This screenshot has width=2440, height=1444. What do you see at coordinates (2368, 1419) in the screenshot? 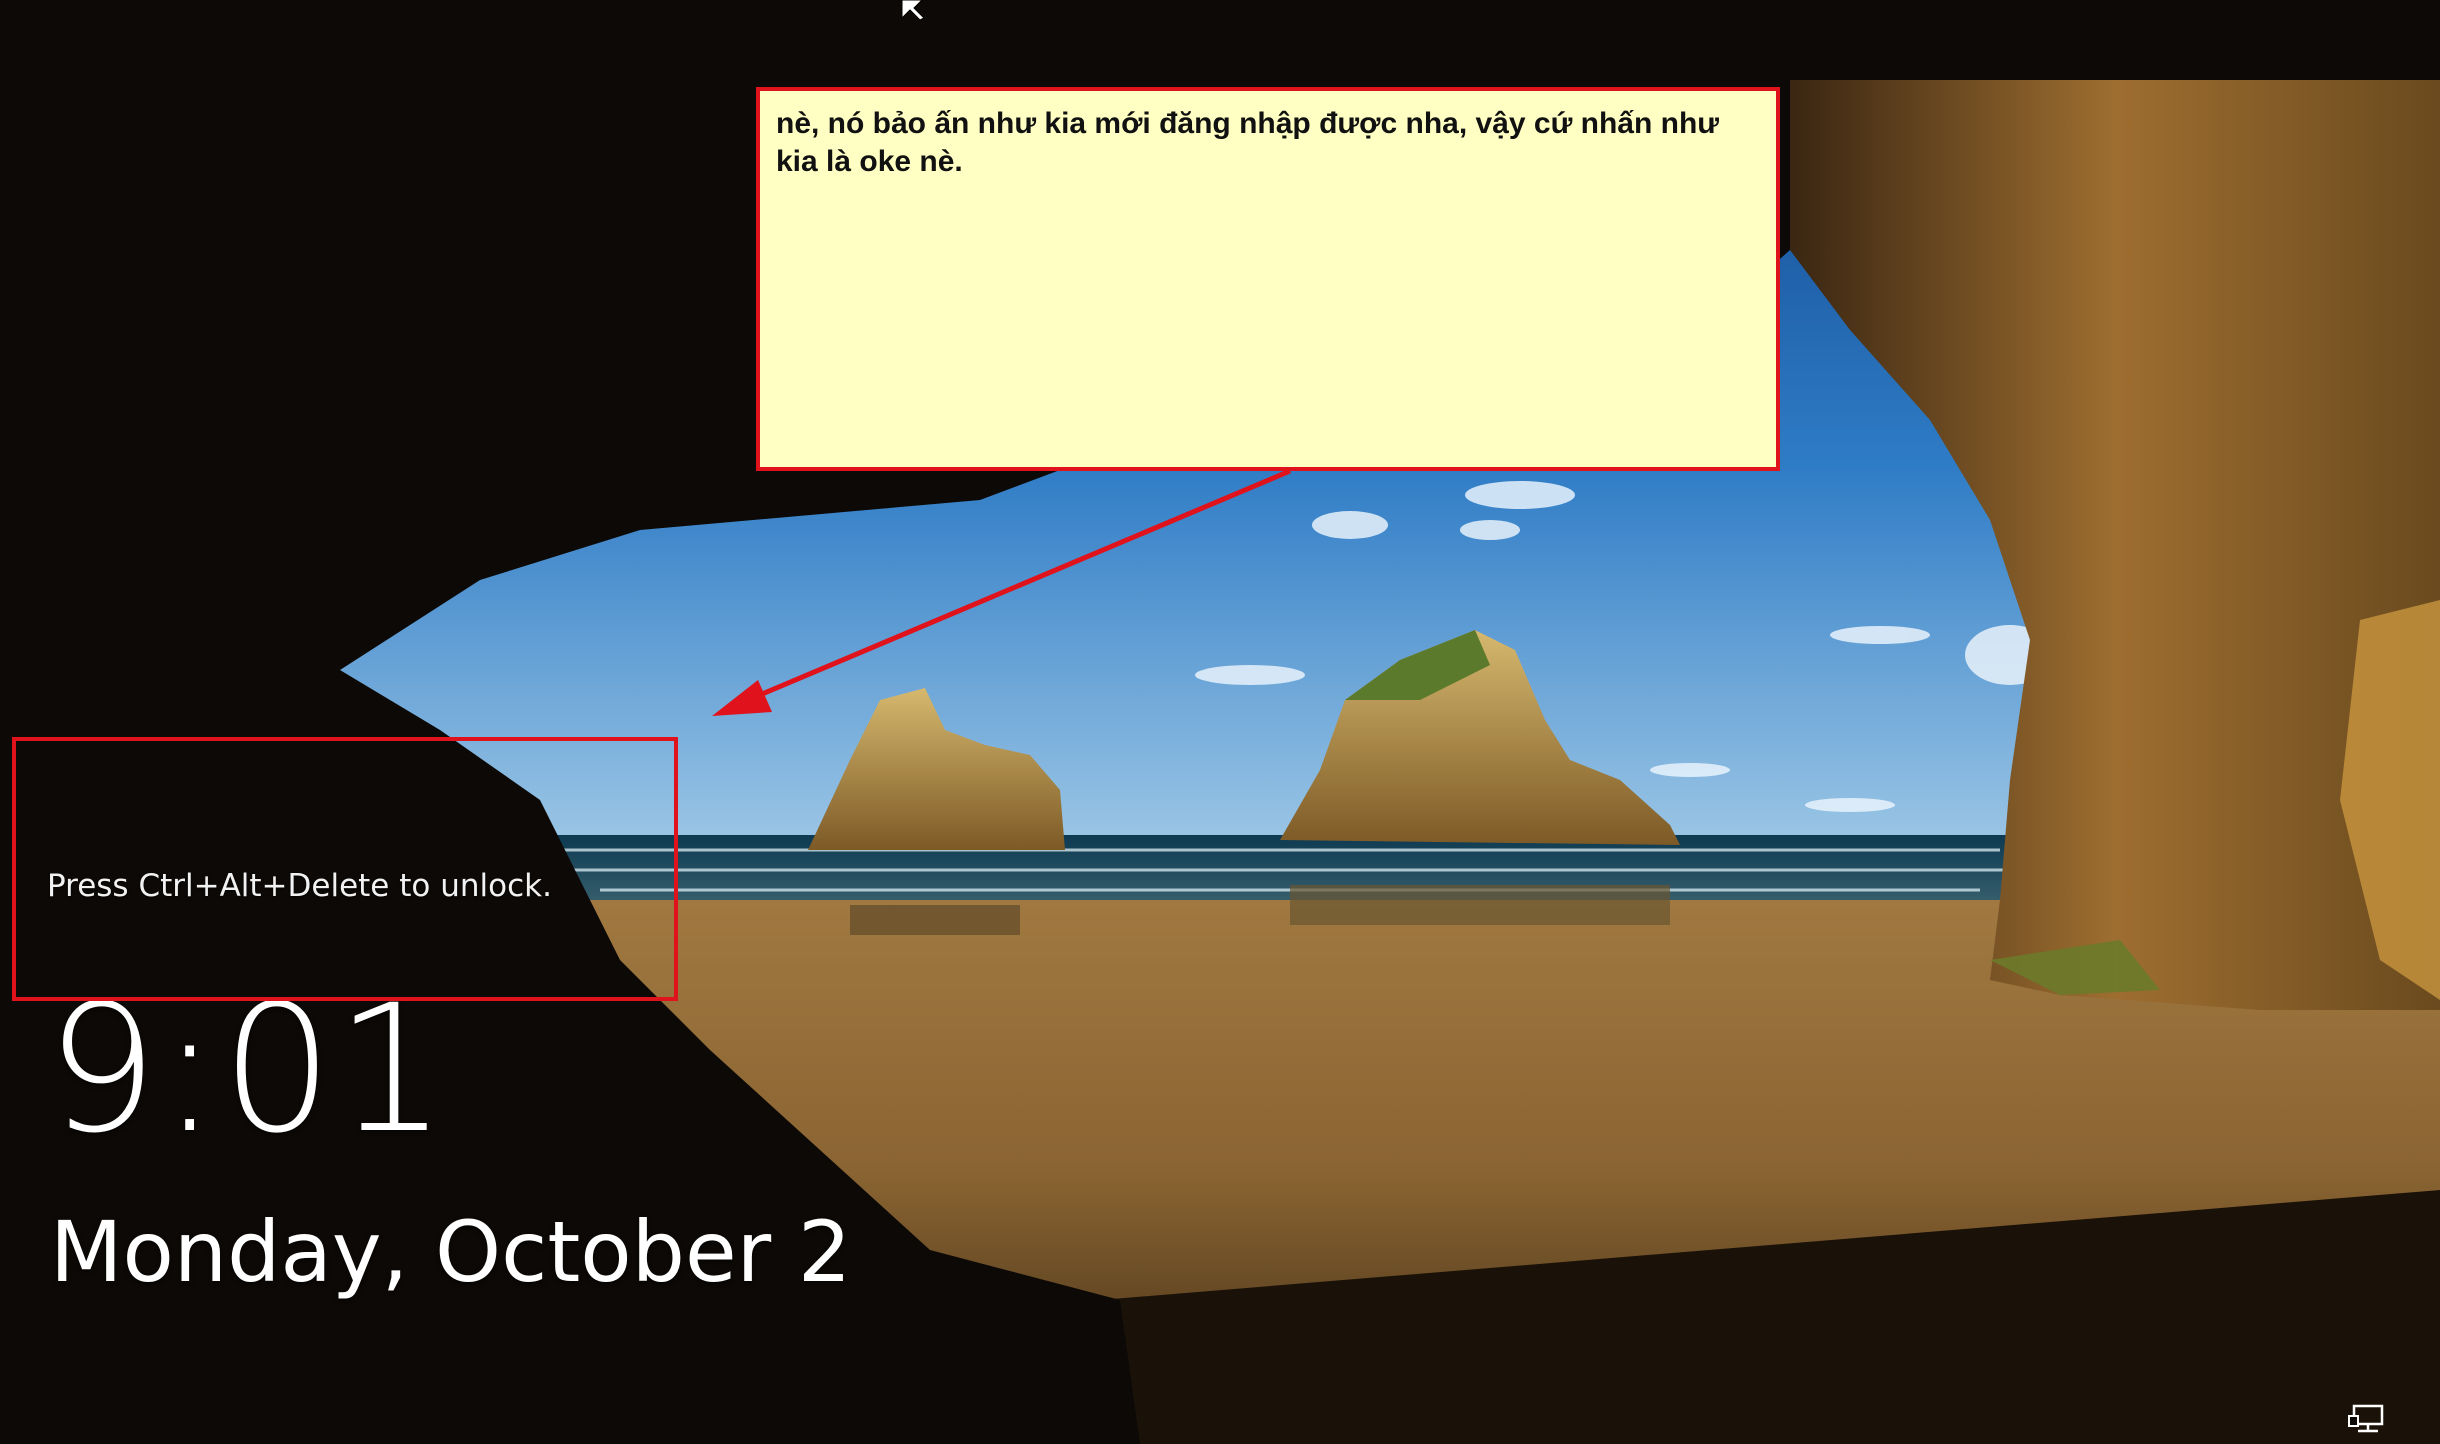
I see `network-icon` at bounding box center [2368, 1419].